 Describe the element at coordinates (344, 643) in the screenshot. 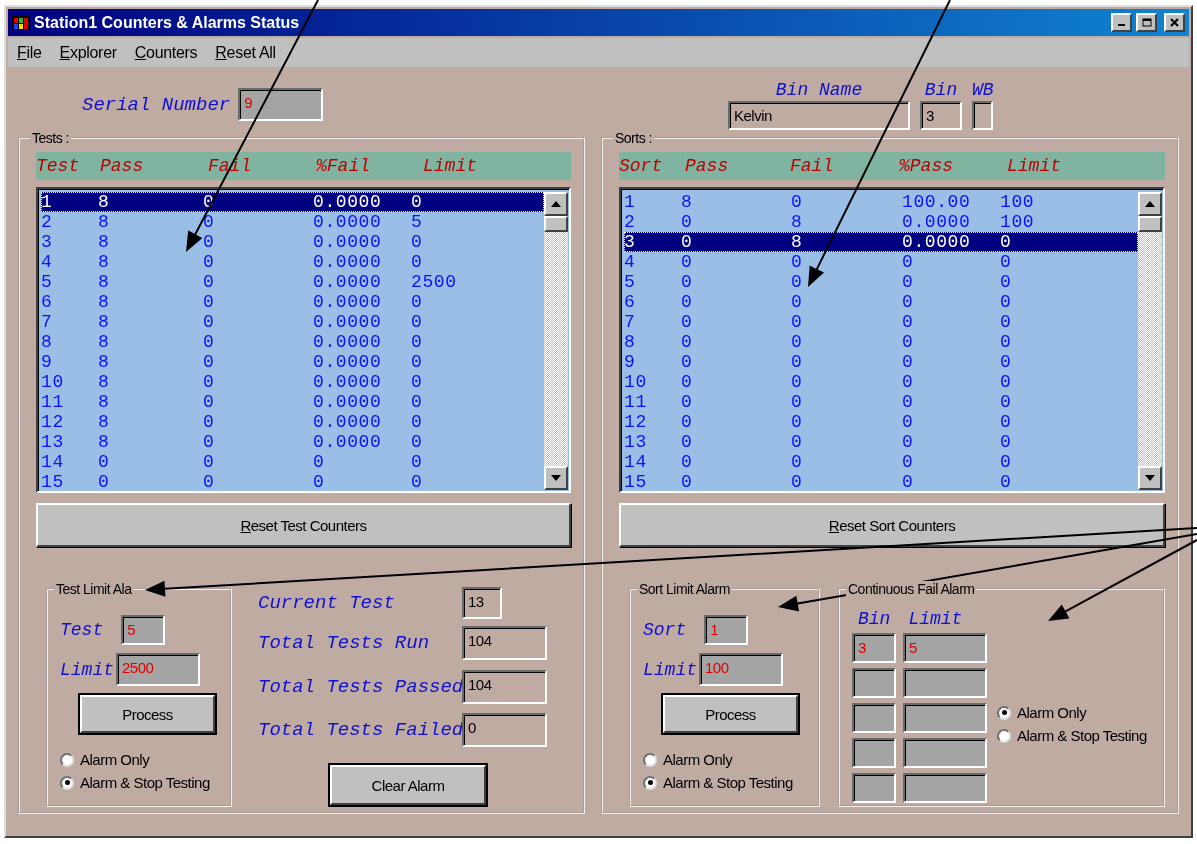

I see `stat-label: Total Tests Run` at that location.